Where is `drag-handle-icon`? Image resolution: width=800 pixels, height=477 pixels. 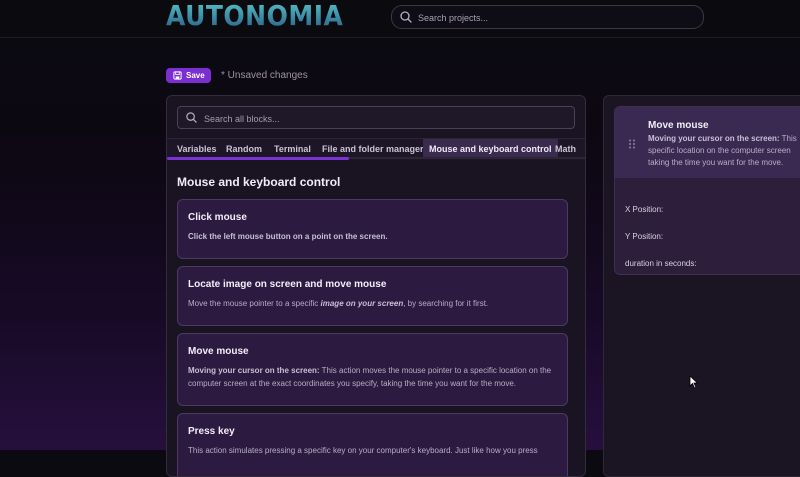
drag-handle-icon is located at coordinates (632, 144).